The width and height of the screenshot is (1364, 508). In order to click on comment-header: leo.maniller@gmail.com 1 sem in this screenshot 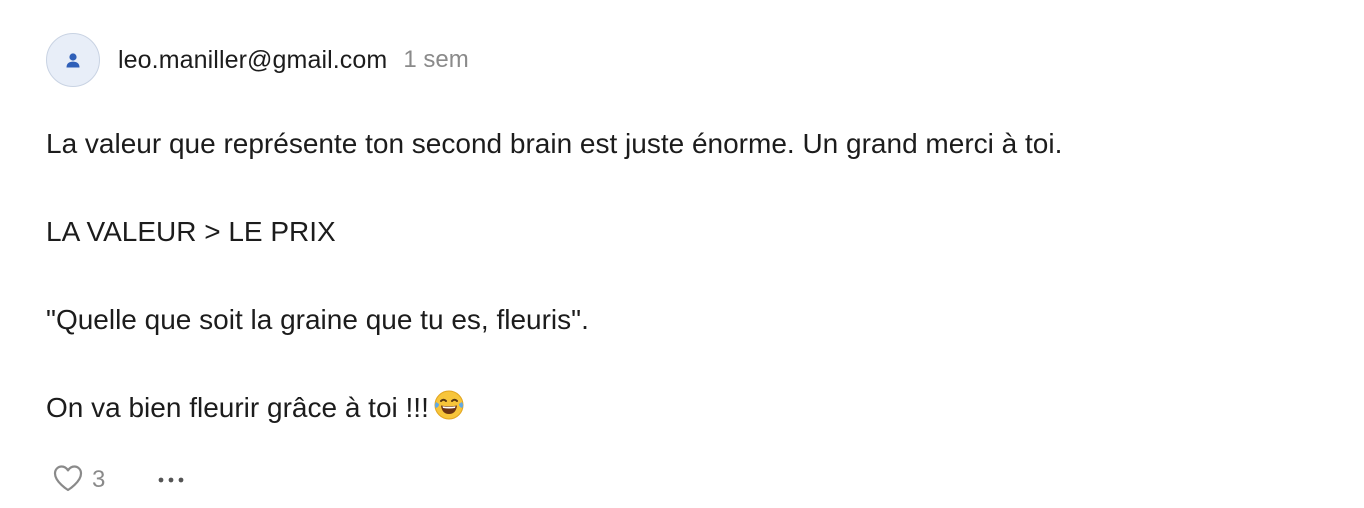, I will do `click(257, 60)`.